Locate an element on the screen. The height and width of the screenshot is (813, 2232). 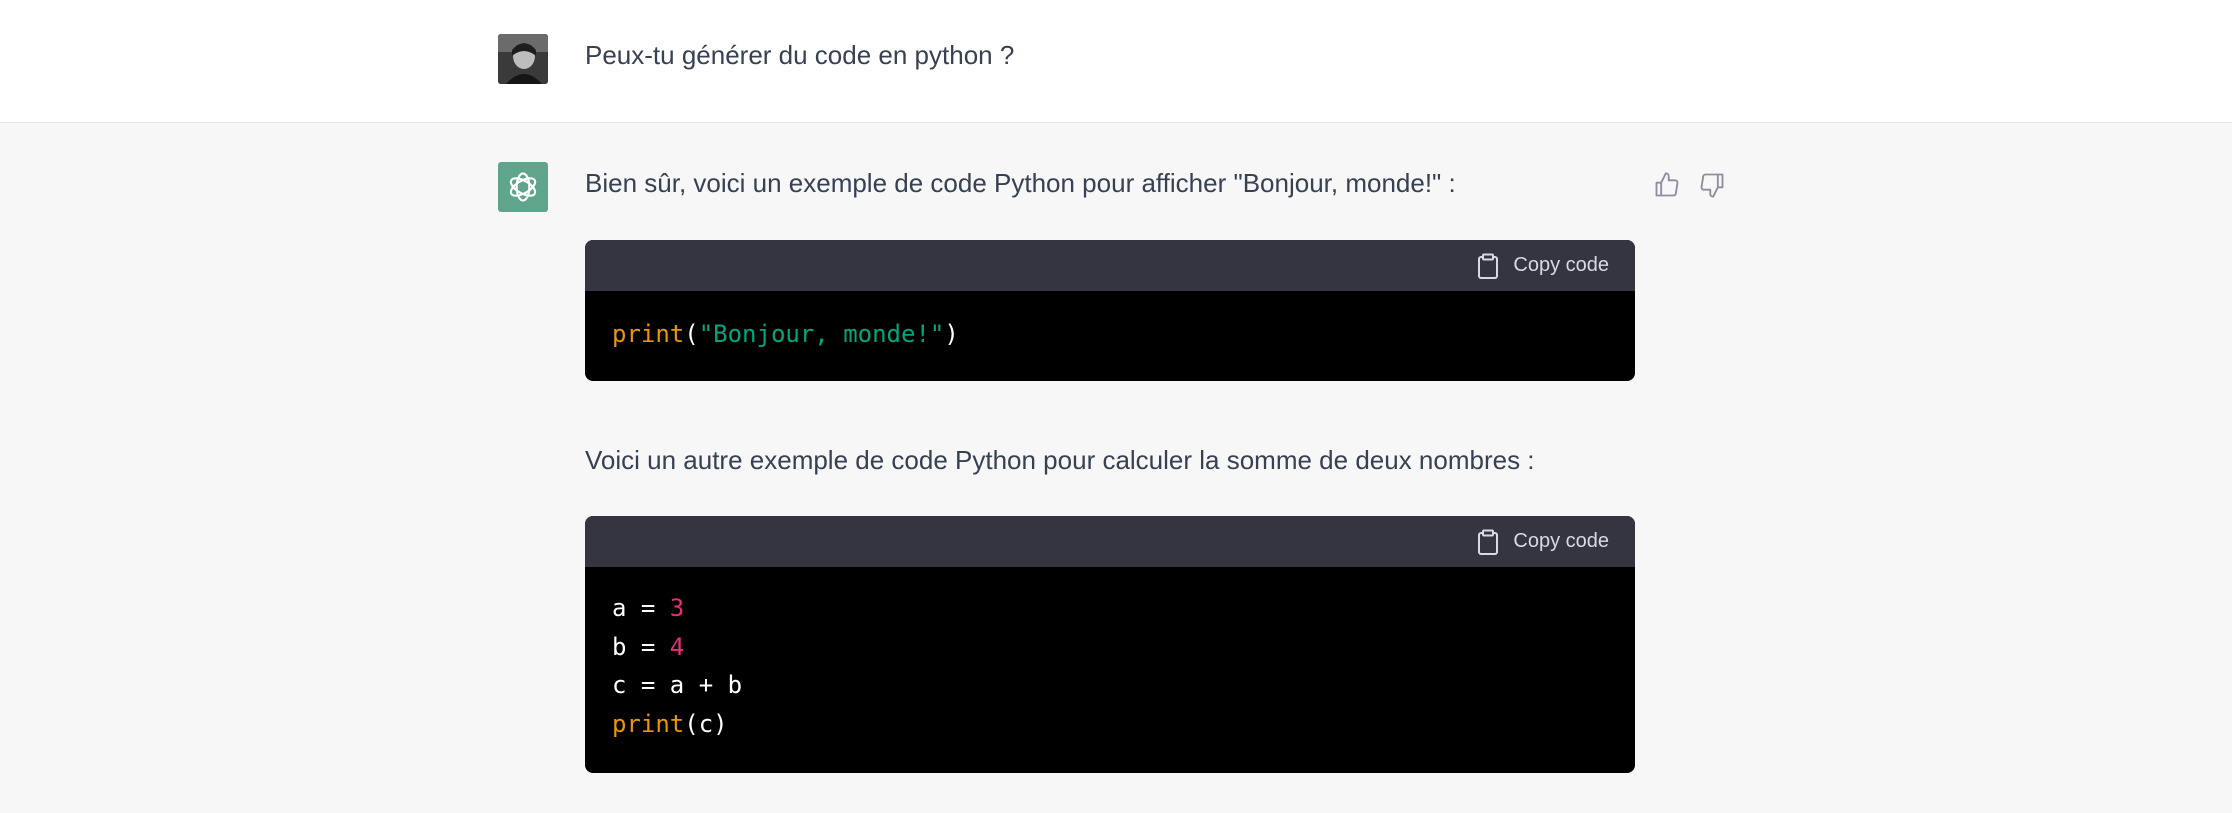
user-avatar is located at coordinates (523, 59).